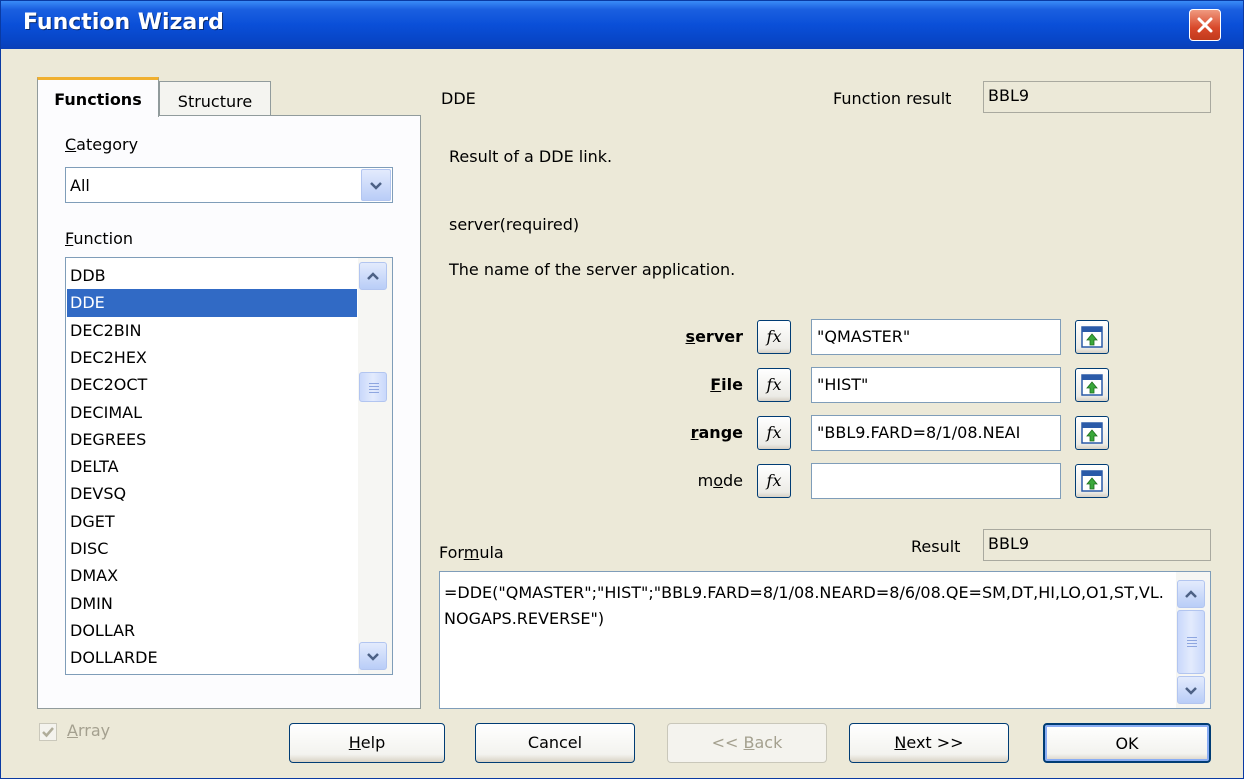  Describe the element at coordinates (229, 185) in the screenshot. I see `category-select: All` at that location.